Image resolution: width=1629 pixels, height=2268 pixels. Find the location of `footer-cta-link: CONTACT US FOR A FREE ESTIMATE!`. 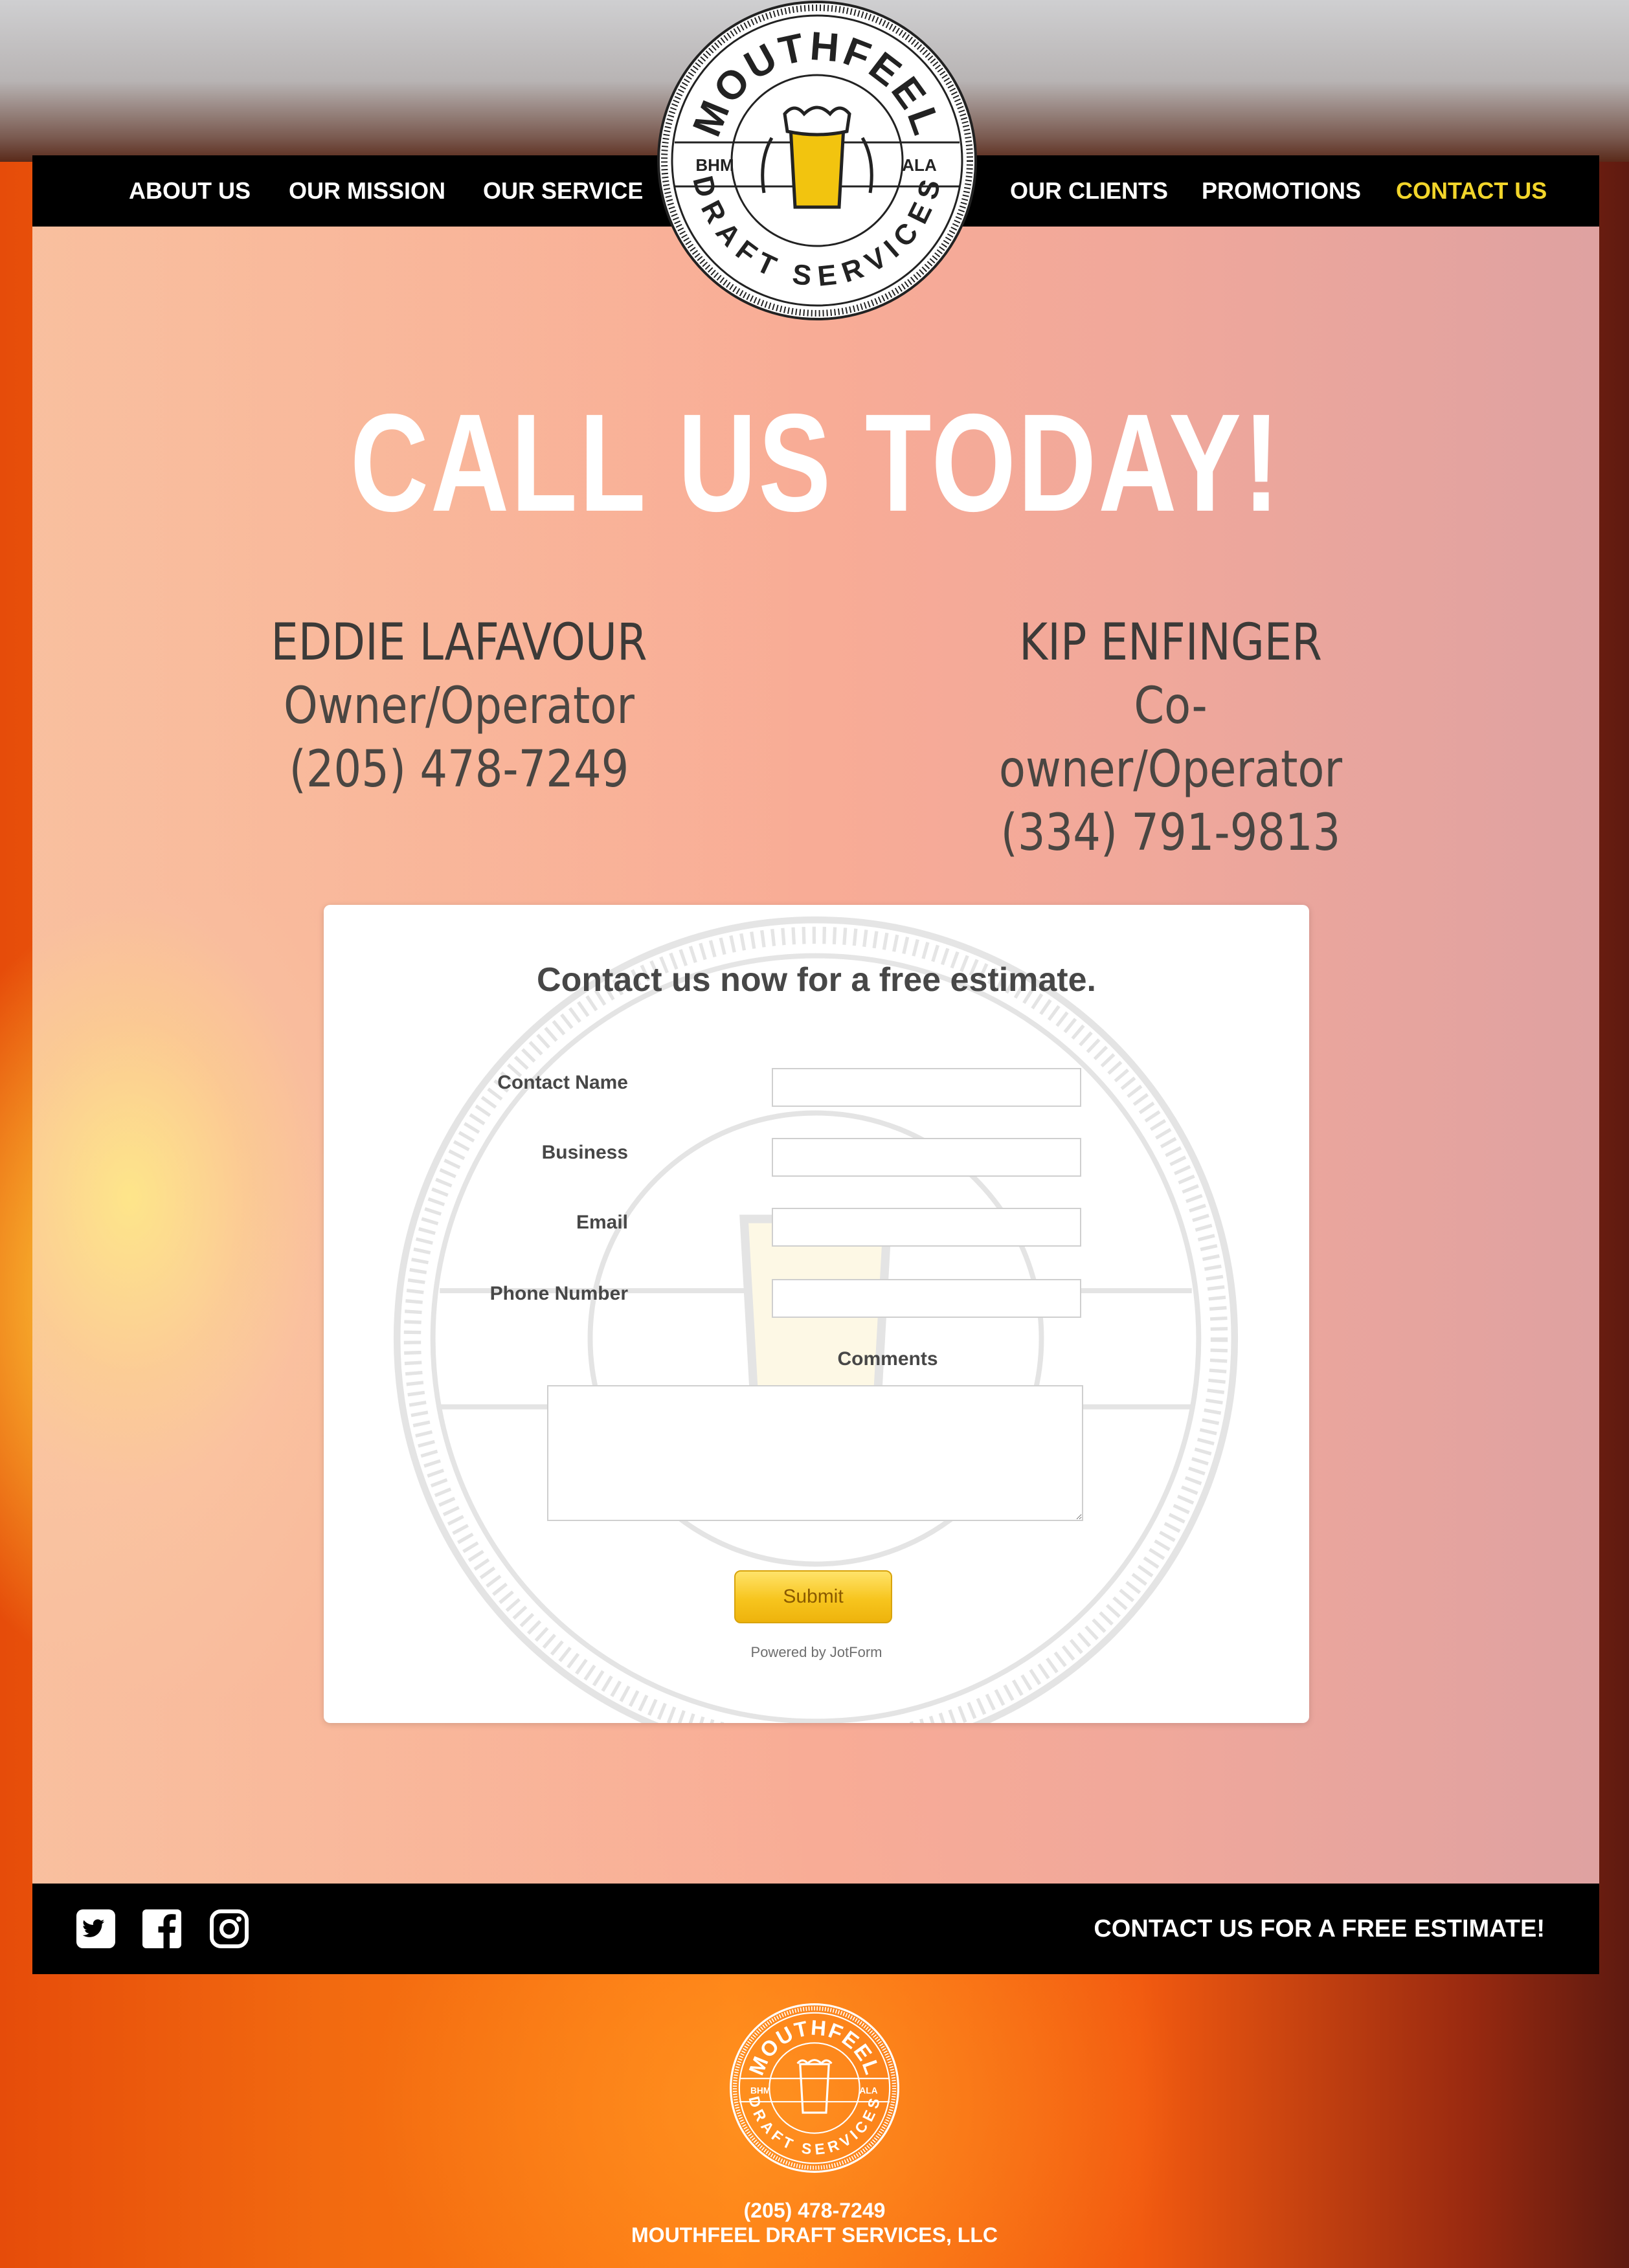

footer-cta-link: CONTACT US FOR A FREE ESTIMATE! is located at coordinates (1319, 1929).